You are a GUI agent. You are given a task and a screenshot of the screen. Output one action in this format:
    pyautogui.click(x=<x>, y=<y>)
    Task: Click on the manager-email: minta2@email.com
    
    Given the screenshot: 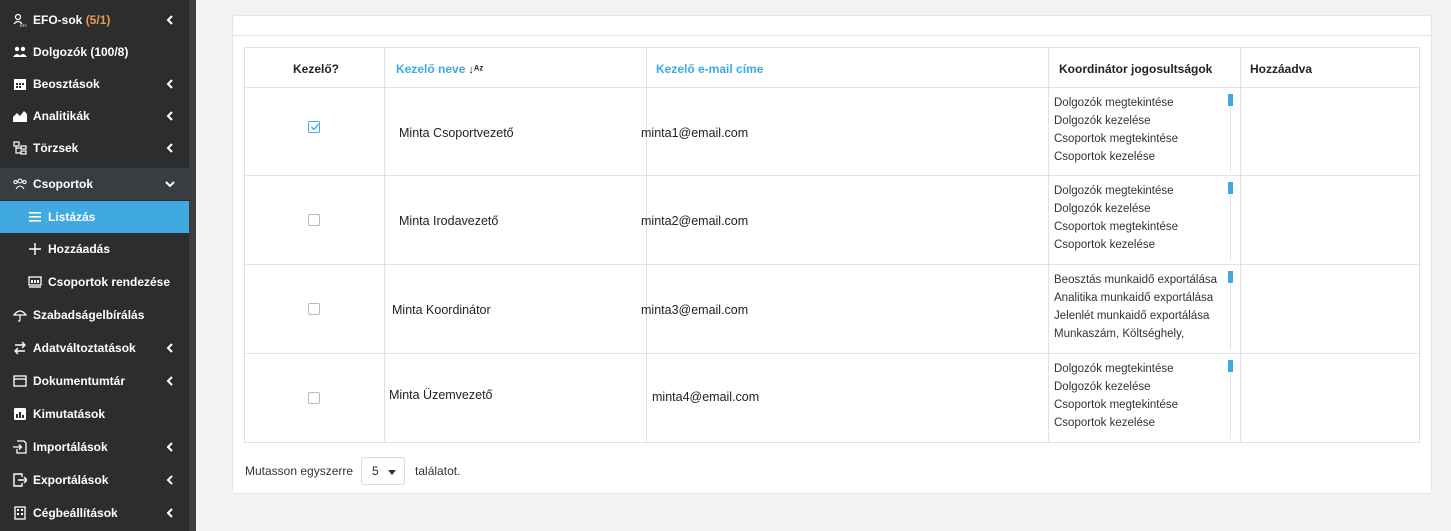 What is the action you would take?
    pyautogui.click(x=695, y=221)
    